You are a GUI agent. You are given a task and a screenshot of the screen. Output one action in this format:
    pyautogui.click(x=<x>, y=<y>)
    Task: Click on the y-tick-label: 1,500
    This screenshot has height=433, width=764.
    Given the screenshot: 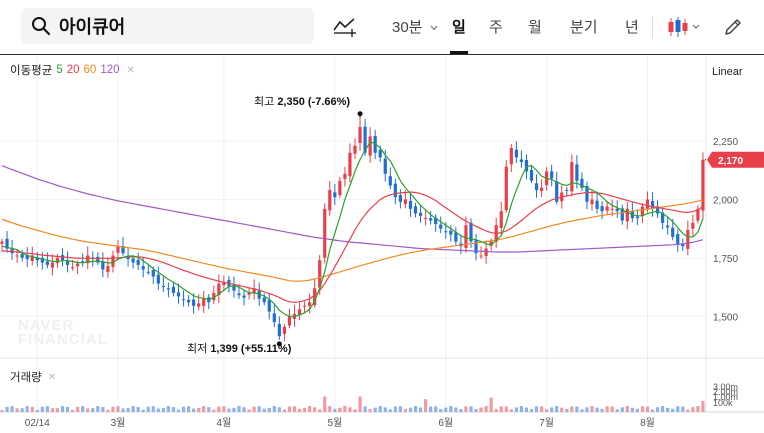 What is the action you would take?
    pyautogui.click(x=725, y=317)
    